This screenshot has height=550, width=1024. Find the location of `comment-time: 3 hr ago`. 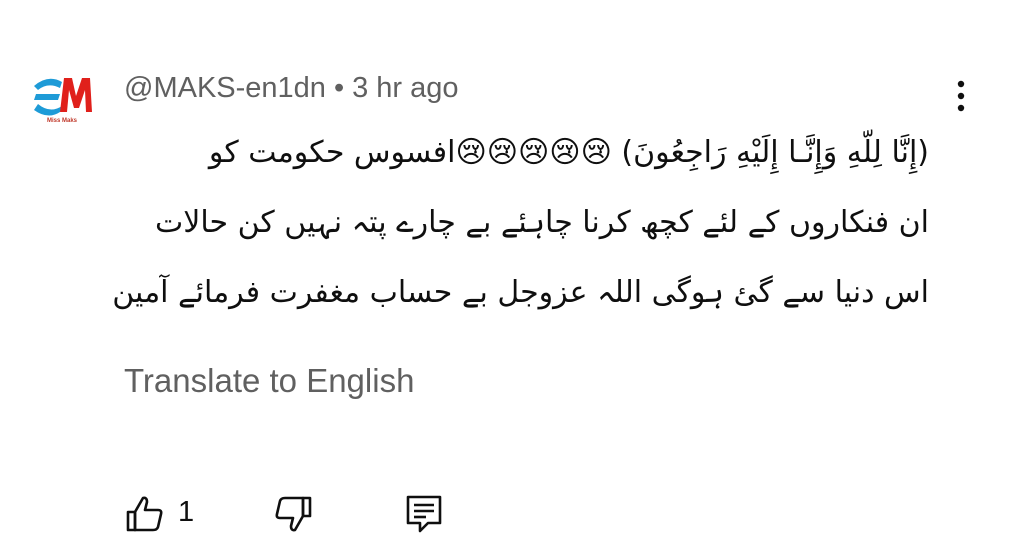

comment-time: 3 hr ago is located at coordinates (405, 87).